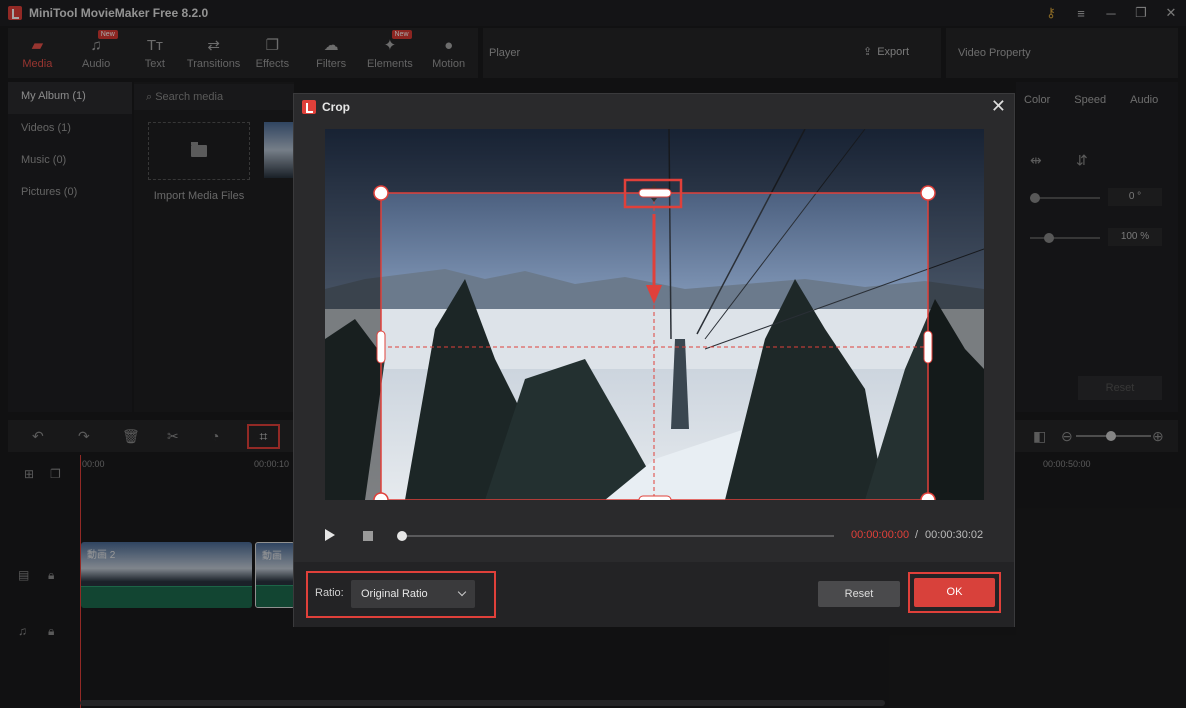  I want to click on crop-handle-bottom-left, so click(381, 496).